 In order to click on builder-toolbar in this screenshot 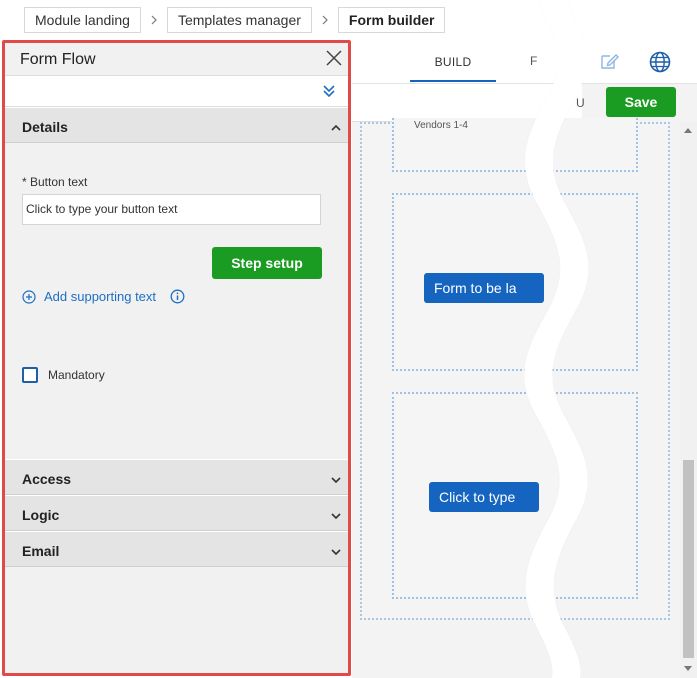, I will do `click(467, 103)`.